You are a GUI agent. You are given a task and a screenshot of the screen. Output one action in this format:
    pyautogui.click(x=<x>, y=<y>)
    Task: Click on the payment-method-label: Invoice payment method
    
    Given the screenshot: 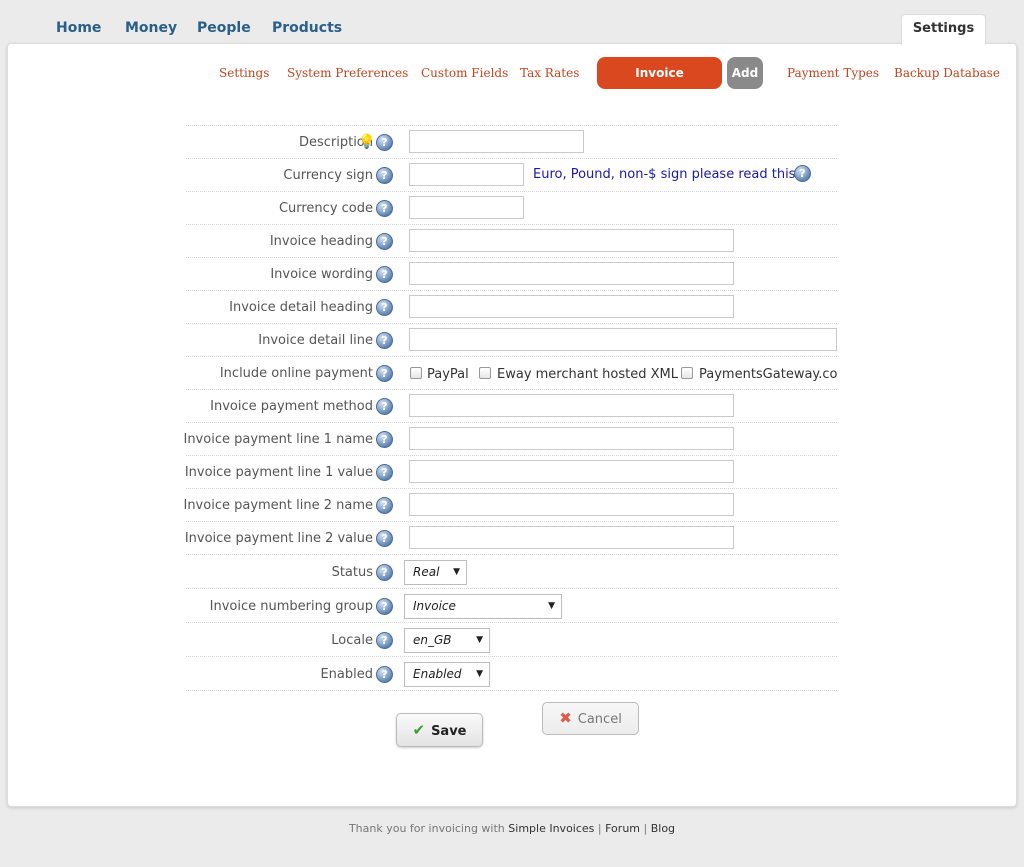 What is the action you would take?
    pyautogui.click(x=291, y=406)
    